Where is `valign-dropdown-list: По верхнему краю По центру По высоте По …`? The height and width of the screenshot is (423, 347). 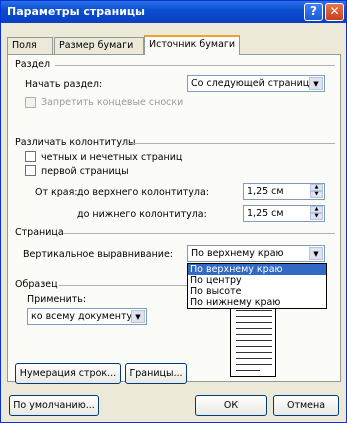
valign-dropdown-list: По верхнему краю По центру По высоте По … is located at coordinates (257, 286).